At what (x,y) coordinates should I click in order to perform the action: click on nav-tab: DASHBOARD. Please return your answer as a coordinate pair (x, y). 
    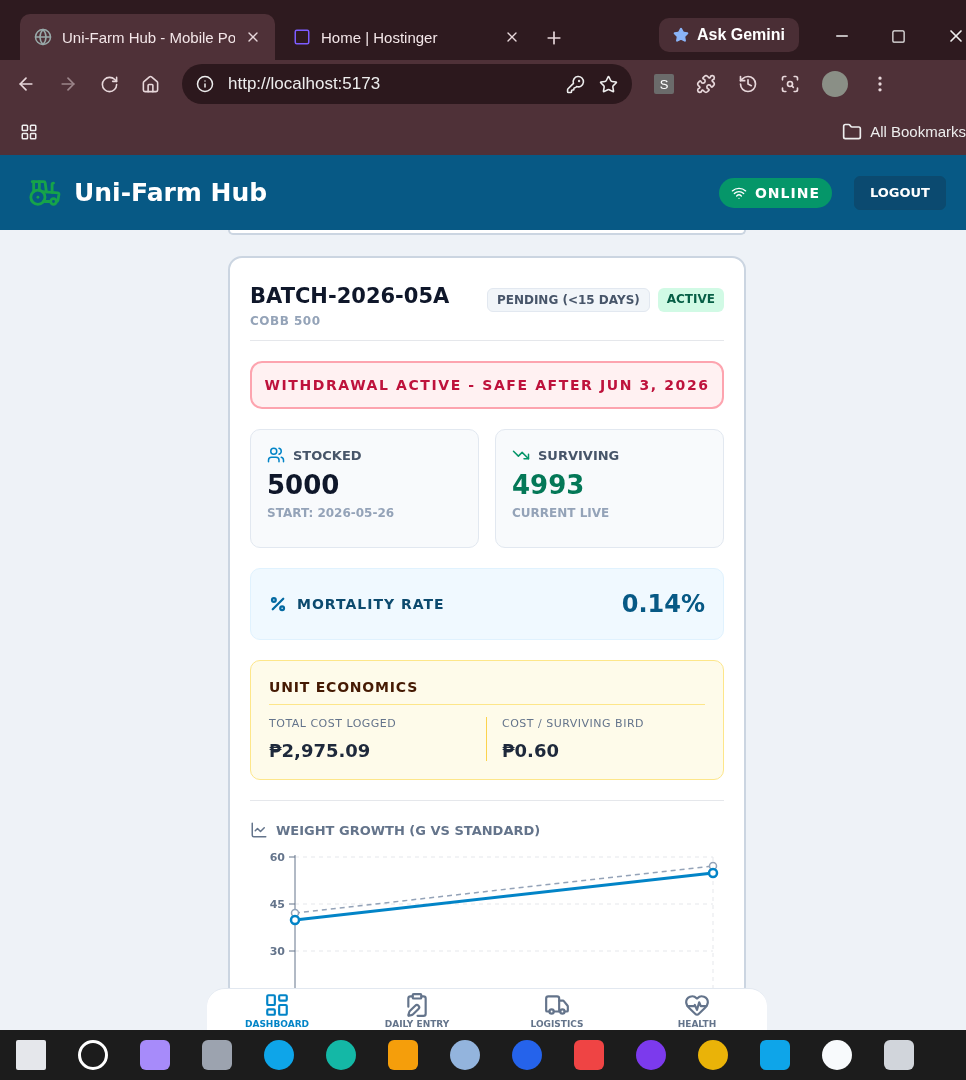
    Looking at the image, I should click on (277, 1009).